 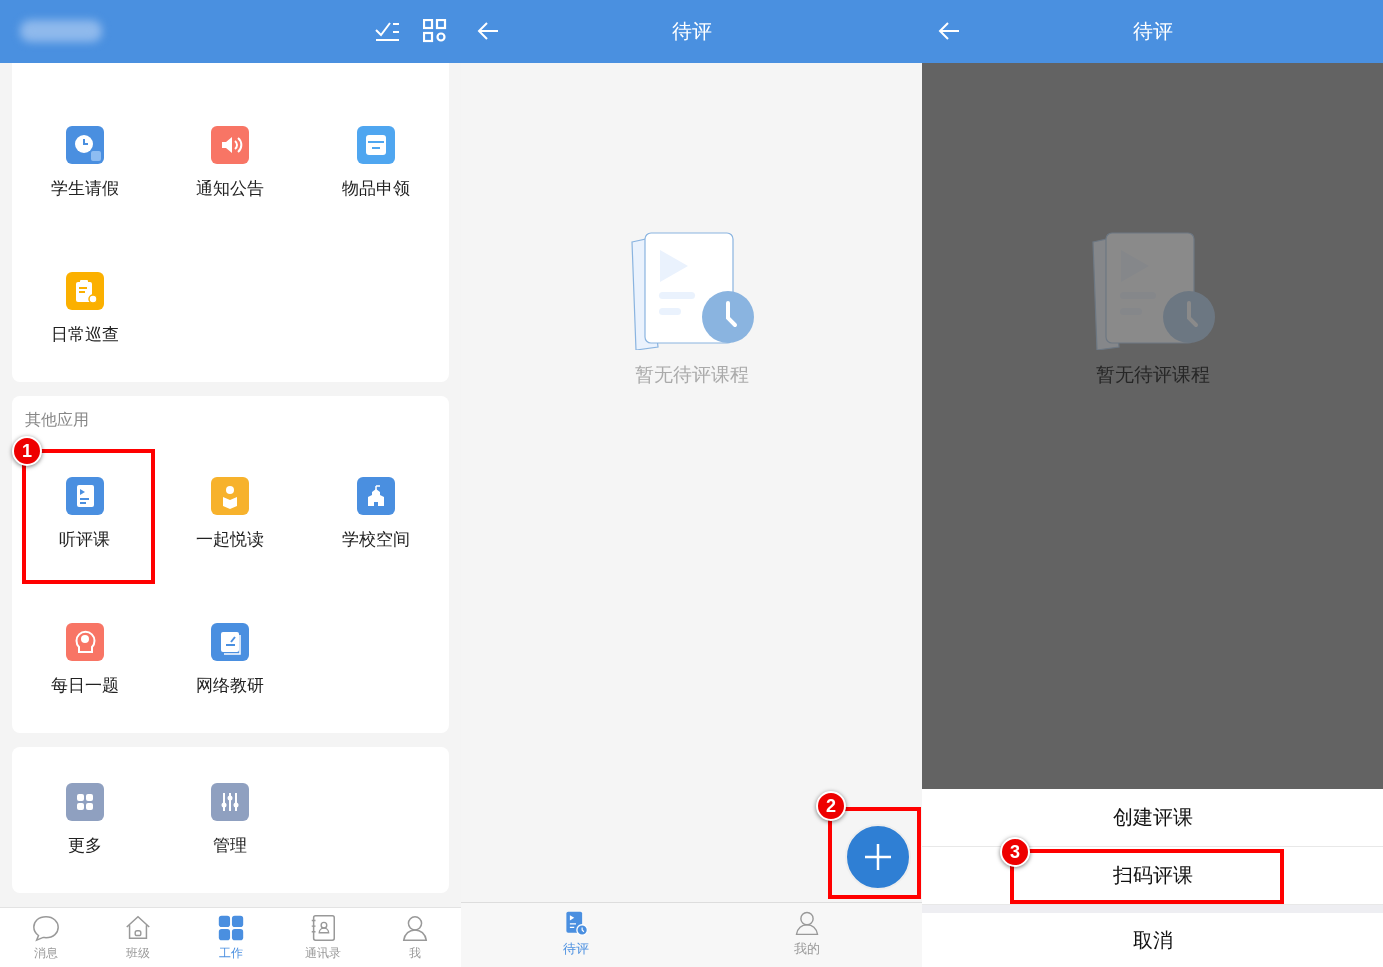 What do you see at coordinates (230, 820) in the screenshot?
I see `app-button: 管理` at bounding box center [230, 820].